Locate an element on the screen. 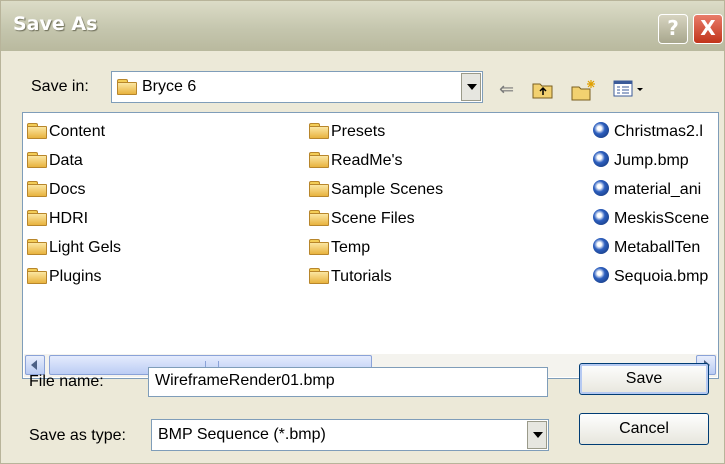 Image resolution: width=725 pixels, height=464 pixels. save-as-type-dropdown: BMP Sequence (*.bmp) is located at coordinates (350, 435).